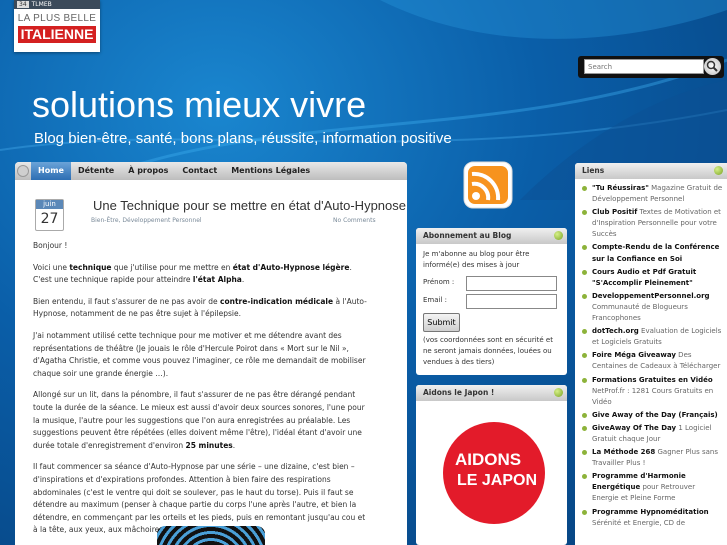  I want to click on nav-mentions-legales: Mentions Légales, so click(270, 171).